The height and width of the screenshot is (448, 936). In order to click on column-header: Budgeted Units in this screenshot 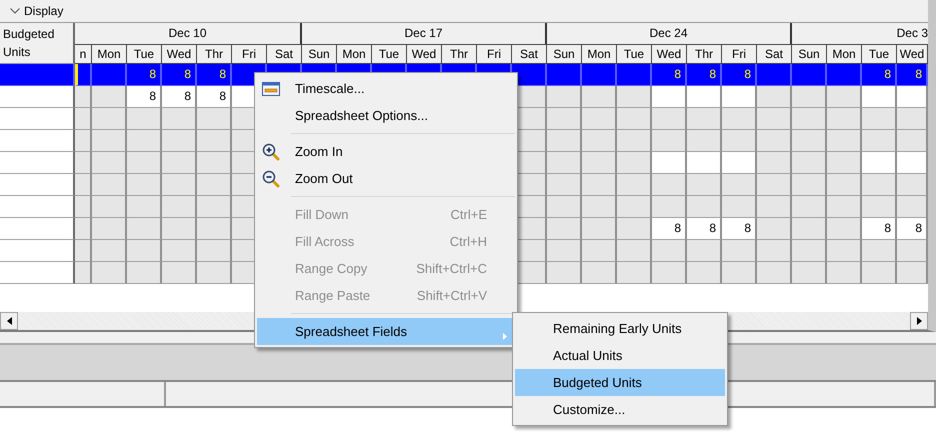, I will do `click(37, 43)`.